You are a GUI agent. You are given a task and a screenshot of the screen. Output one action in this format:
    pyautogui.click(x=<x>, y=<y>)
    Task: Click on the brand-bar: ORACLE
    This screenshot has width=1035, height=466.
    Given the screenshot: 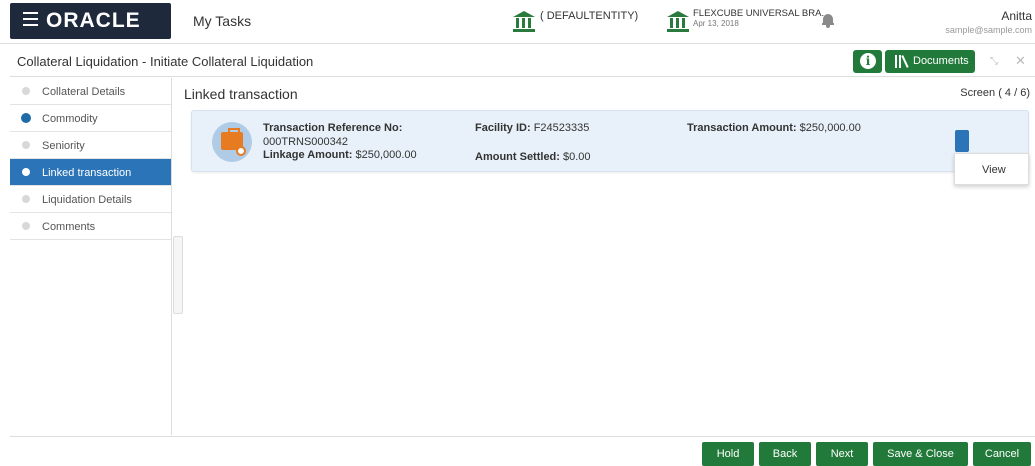 What is the action you would take?
    pyautogui.click(x=90, y=21)
    